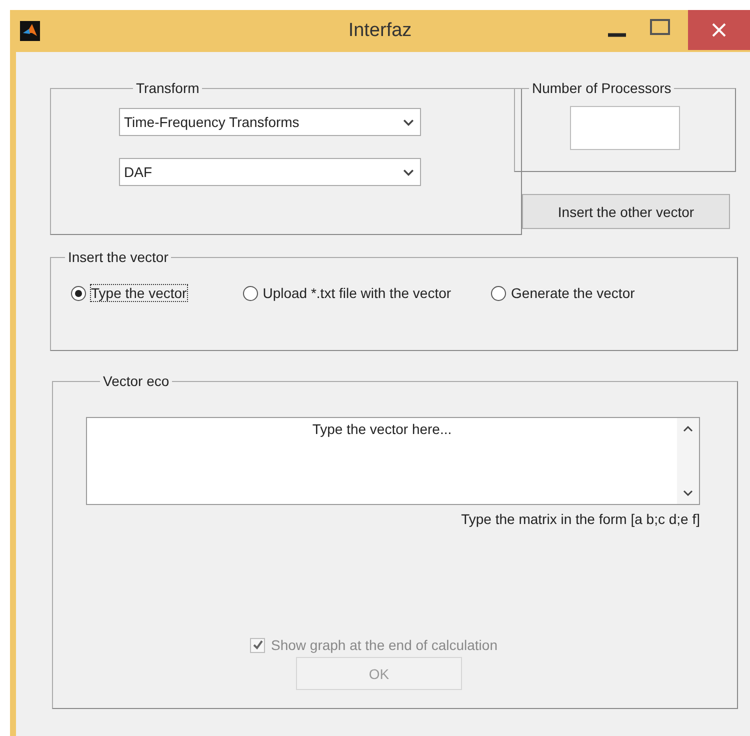  I want to click on radio-label: Upload *.txt file with the vector, so click(357, 293).